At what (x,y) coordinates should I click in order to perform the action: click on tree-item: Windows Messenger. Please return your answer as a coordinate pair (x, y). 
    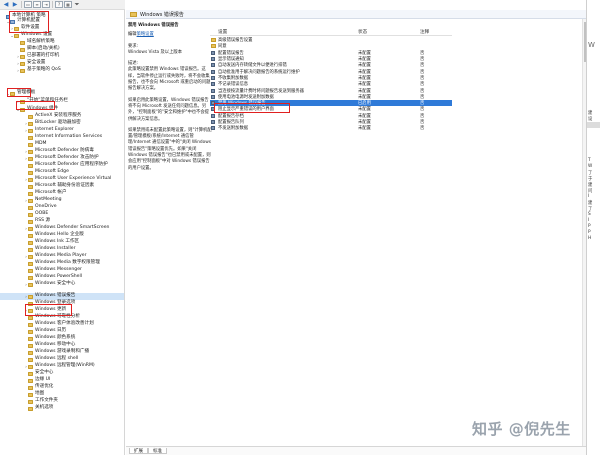
    Looking at the image, I should click on (62, 270).